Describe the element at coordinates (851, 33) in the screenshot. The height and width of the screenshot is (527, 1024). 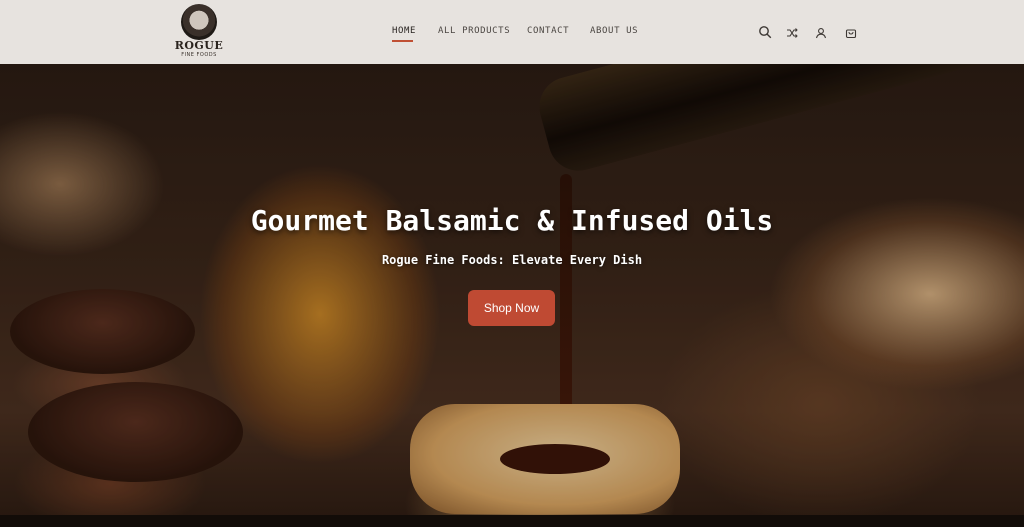
I see `cart-icon` at that location.